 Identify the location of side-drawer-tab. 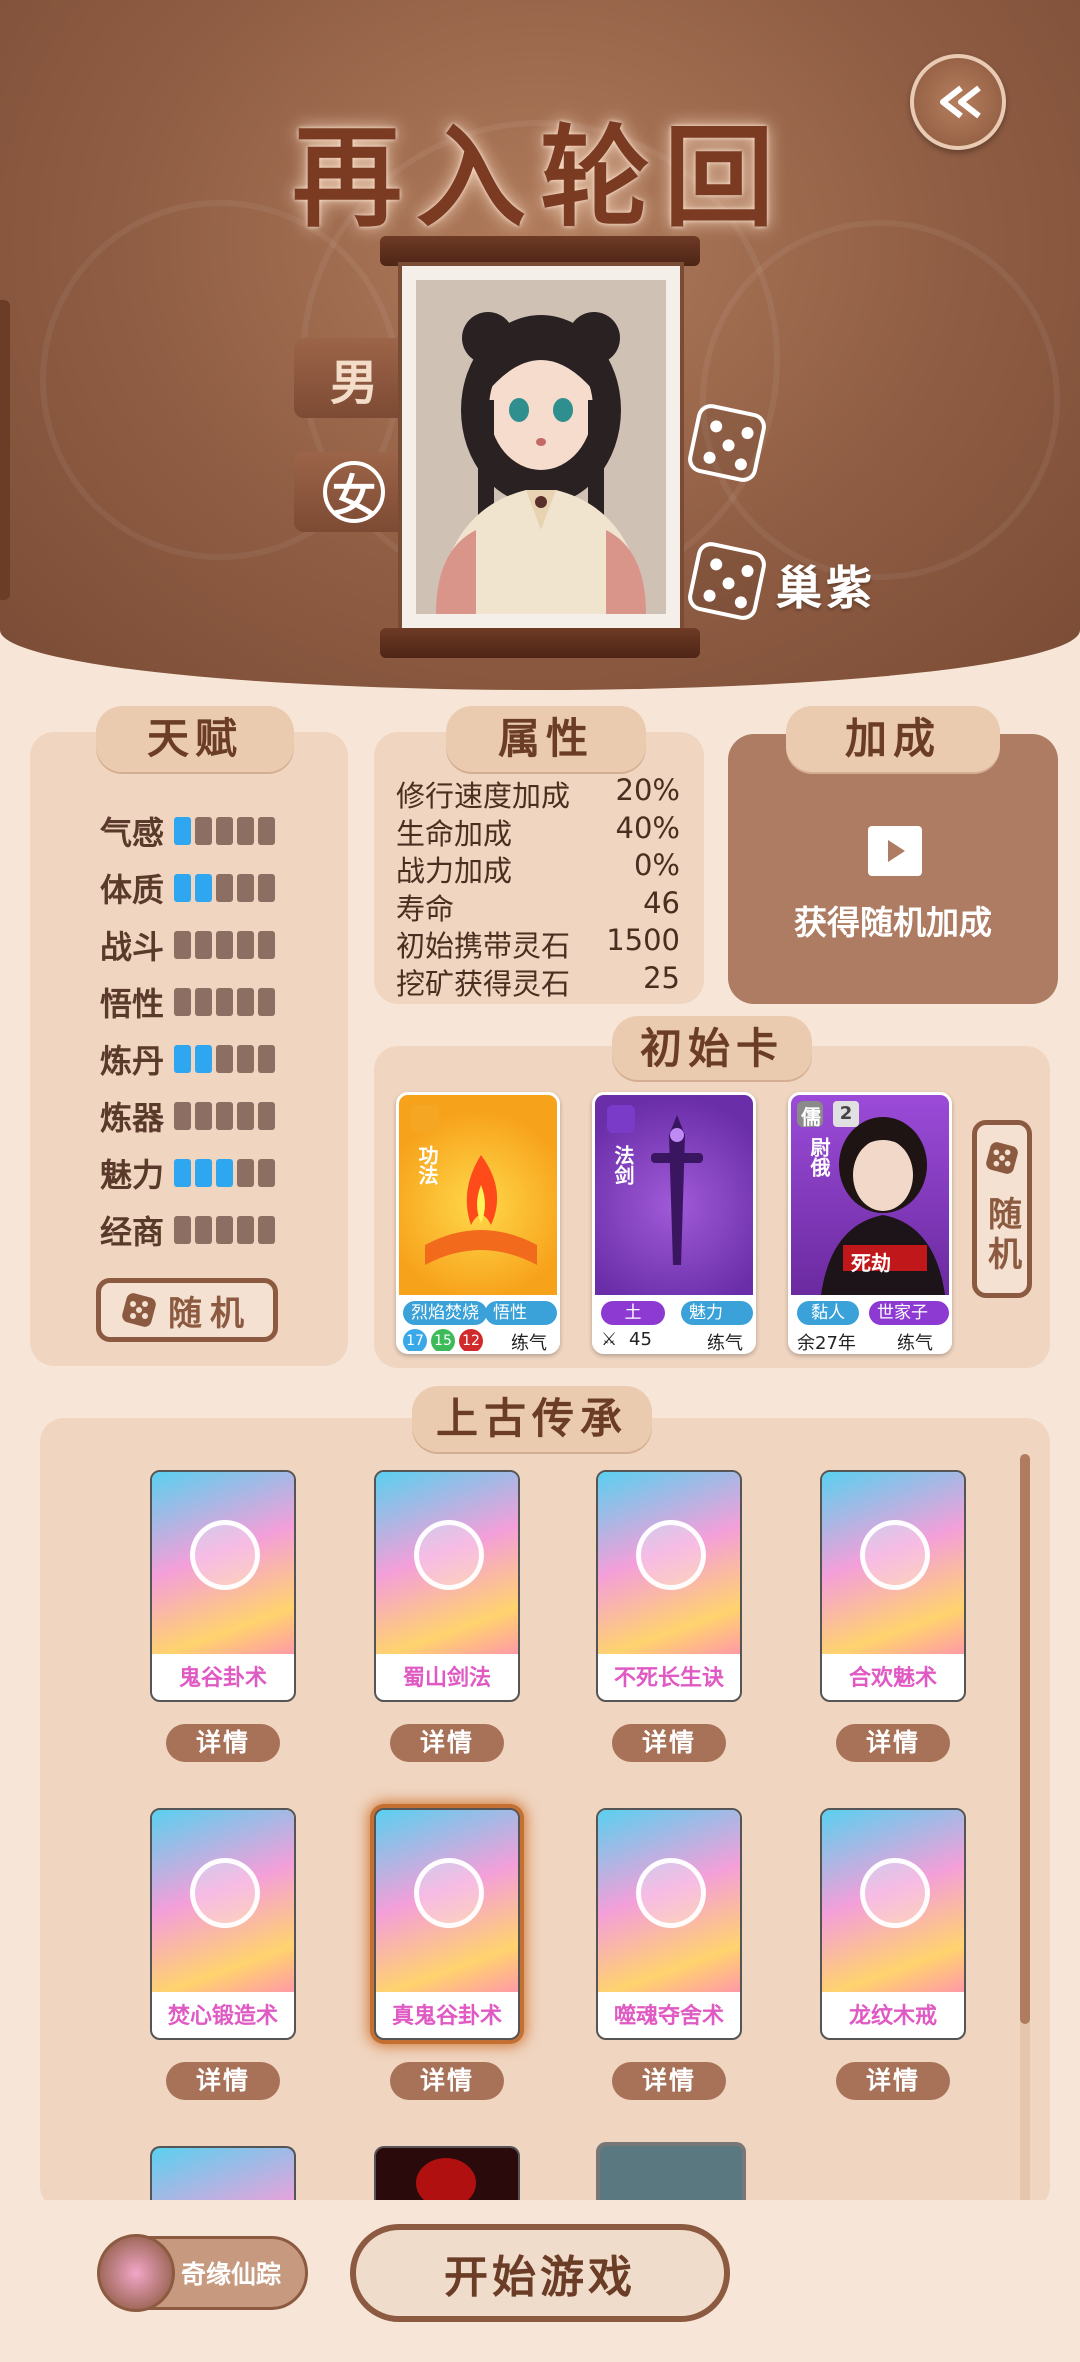
(5, 450).